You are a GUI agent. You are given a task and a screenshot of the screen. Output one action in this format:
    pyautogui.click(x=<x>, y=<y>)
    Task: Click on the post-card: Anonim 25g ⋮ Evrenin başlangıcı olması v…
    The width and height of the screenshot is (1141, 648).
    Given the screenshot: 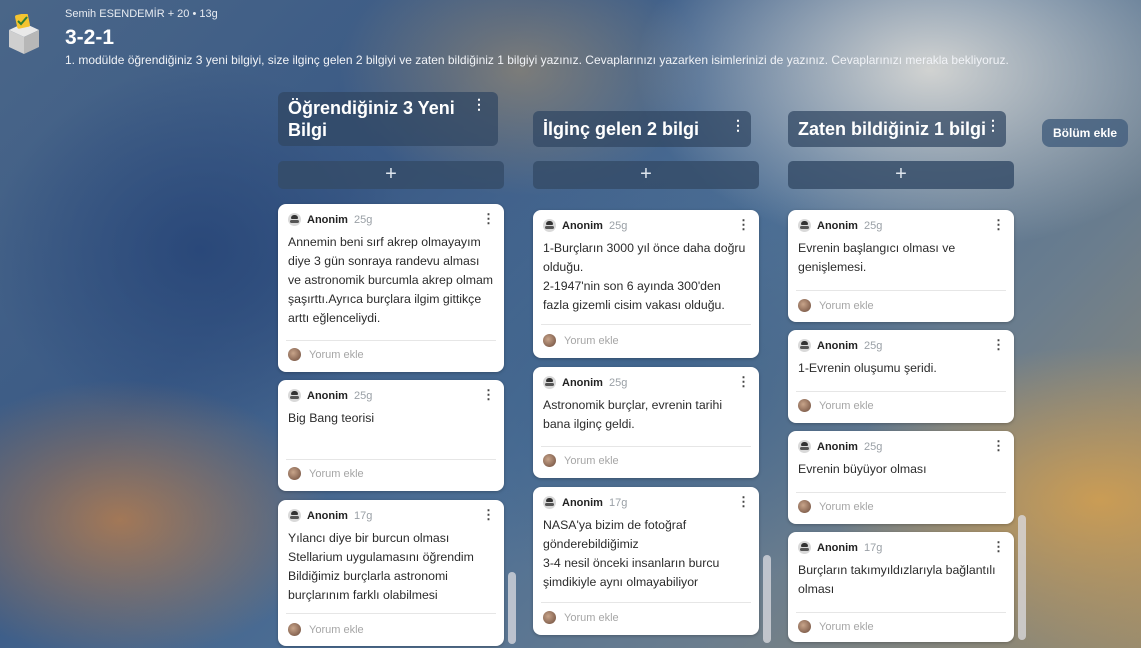 What is the action you would take?
    pyautogui.click(x=901, y=266)
    